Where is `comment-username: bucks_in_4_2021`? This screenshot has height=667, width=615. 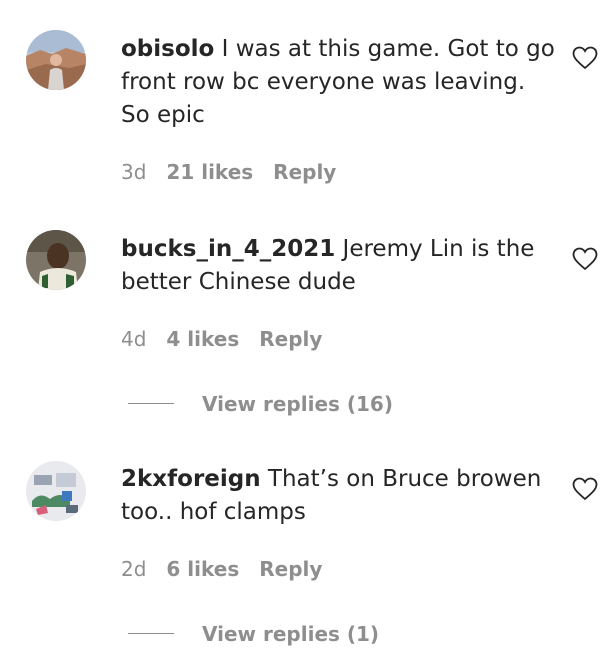
comment-username: bucks_in_4_2021 is located at coordinates (228, 249).